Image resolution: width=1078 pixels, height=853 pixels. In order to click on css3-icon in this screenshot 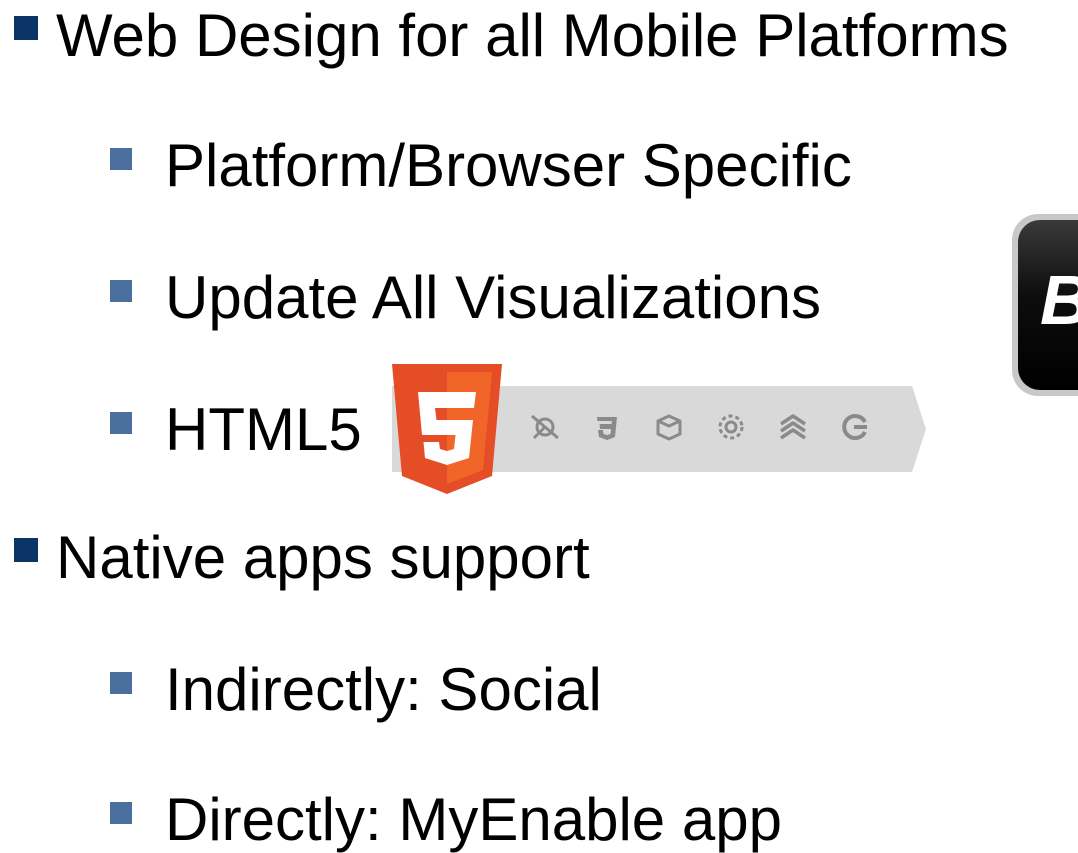, I will do `click(607, 428)`.